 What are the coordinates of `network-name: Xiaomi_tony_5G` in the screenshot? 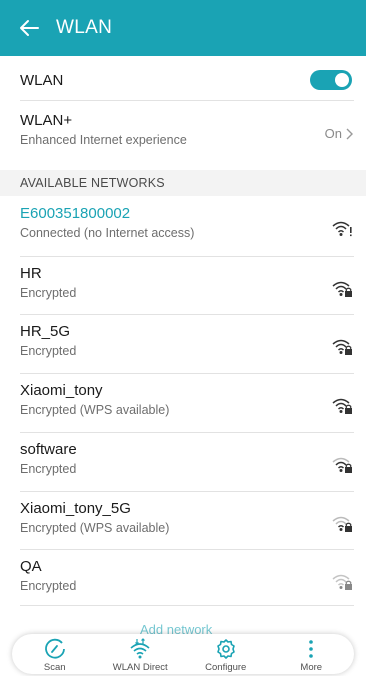 It's located at (75, 508).